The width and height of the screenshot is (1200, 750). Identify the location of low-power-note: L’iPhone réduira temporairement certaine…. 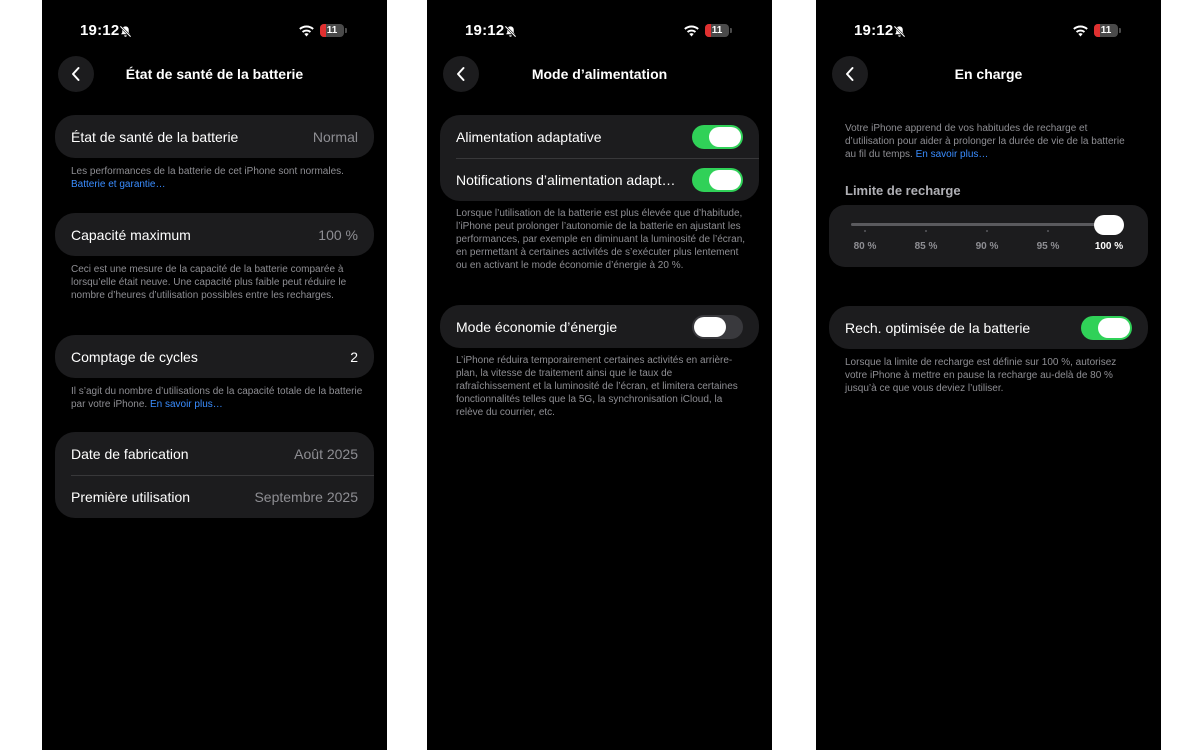
(597, 386).